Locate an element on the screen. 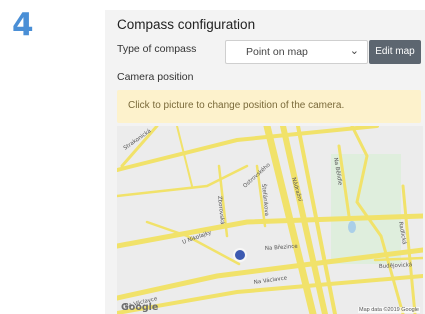 The height and width of the screenshot is (314, 425). step-number: 4 is located at coordinates (23, 25).